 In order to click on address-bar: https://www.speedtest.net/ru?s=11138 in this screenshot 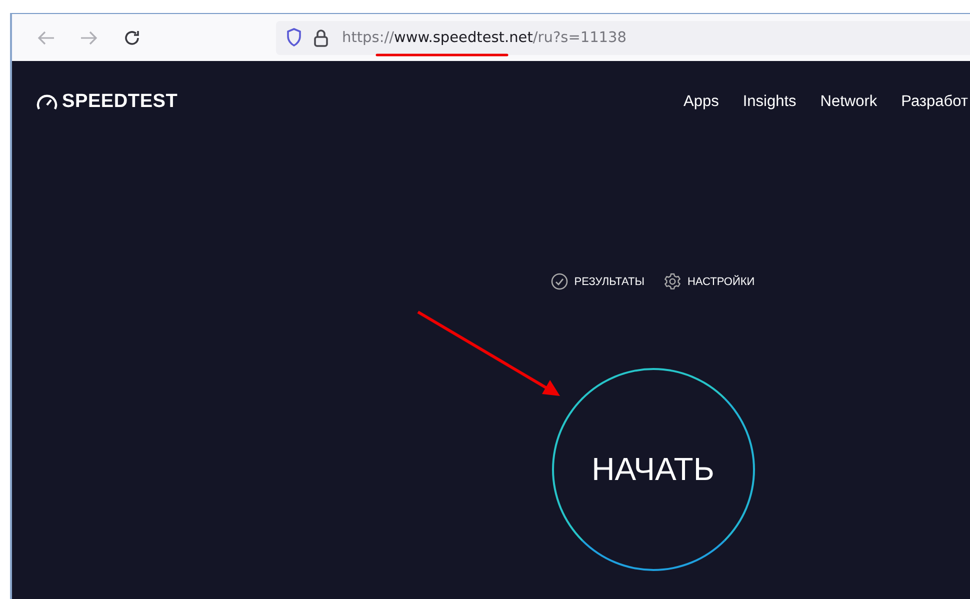, I will do `click(623, 37)`.